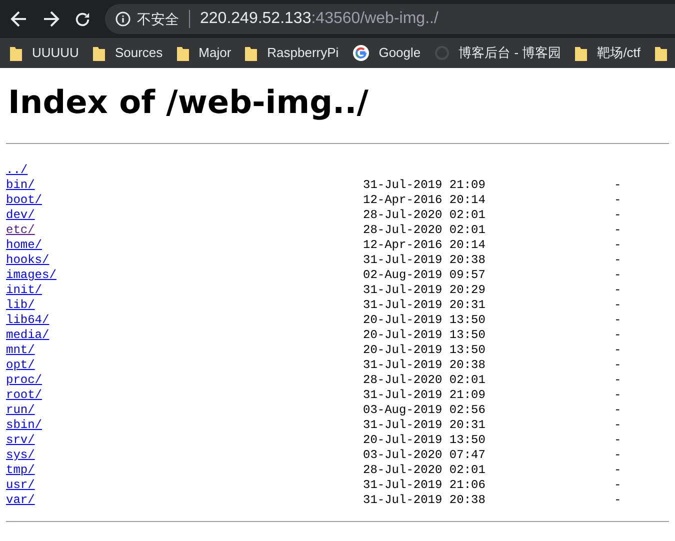  Describe the element at coordinates (184, 335) in the screenshot. I see `directory-link: media/` at that location.